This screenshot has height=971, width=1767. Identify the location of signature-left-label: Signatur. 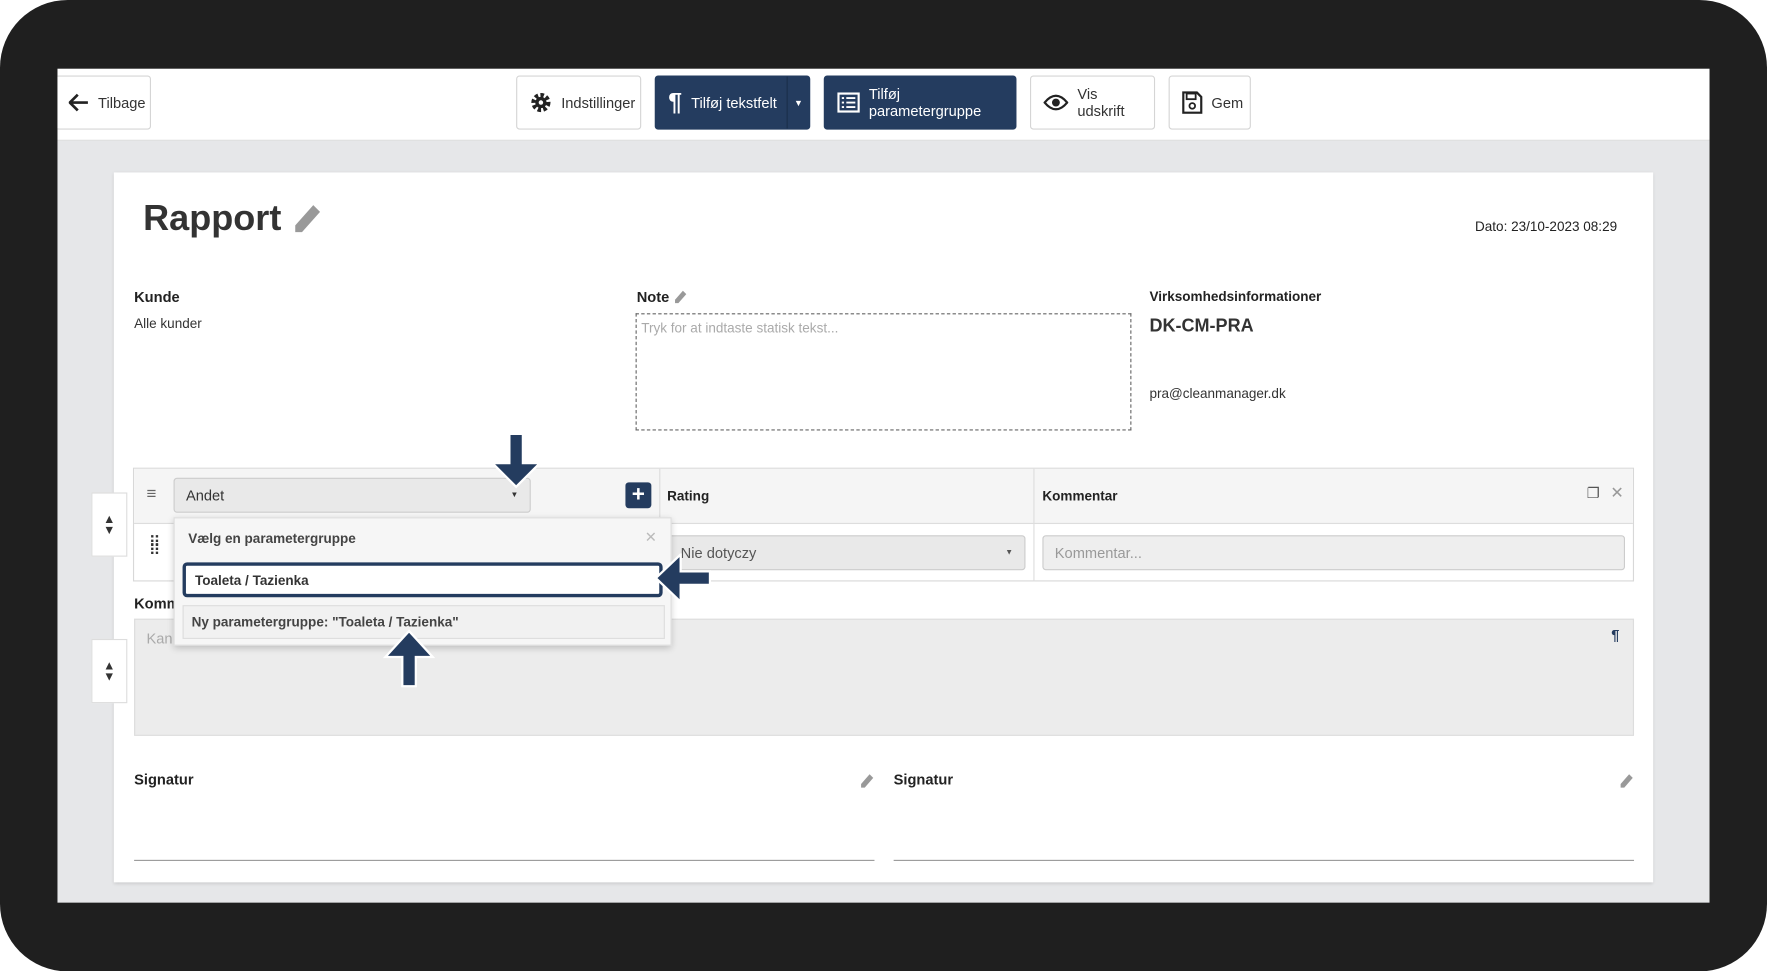
(164, 779).